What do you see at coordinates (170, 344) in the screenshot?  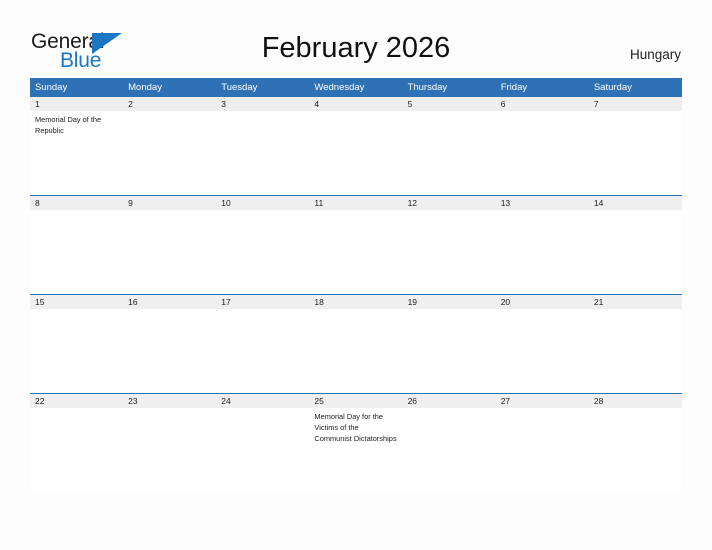 I see `calendar-day-cell: 16` at bounding box center [170, 344].